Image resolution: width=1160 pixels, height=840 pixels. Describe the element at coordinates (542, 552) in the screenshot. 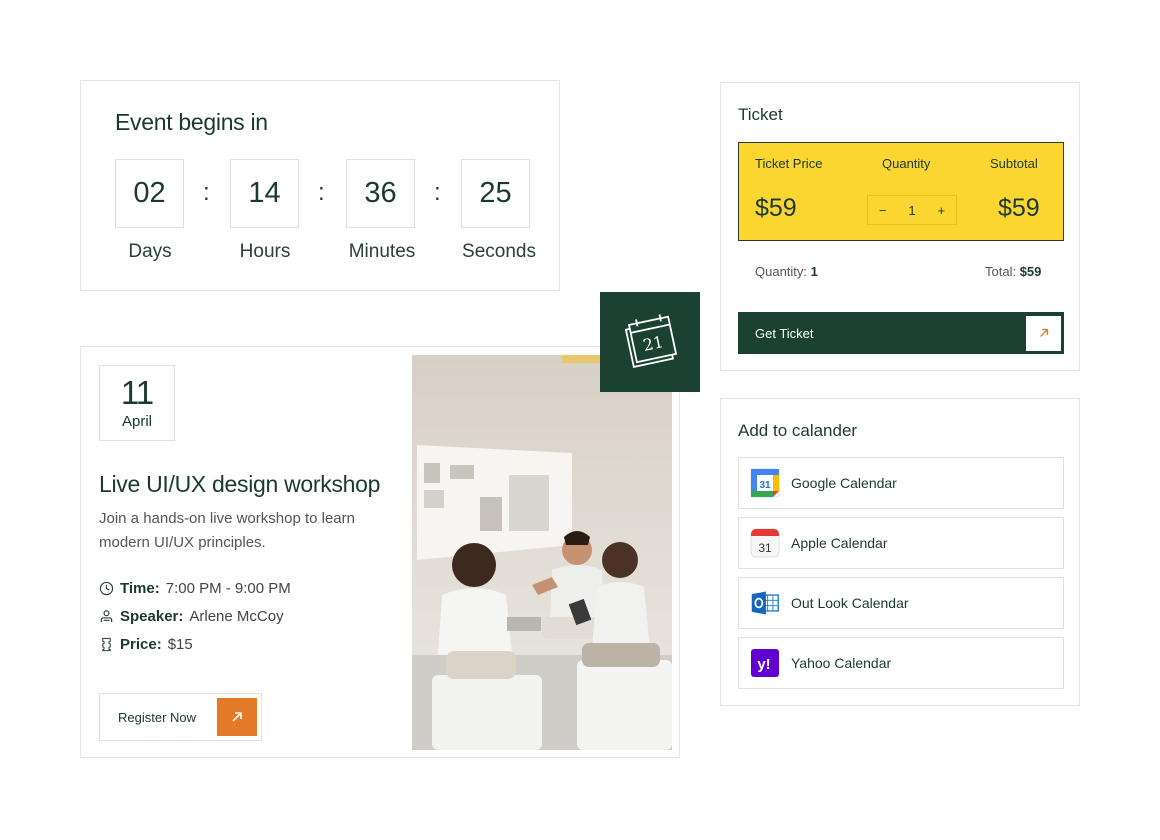

I see `workshop-photo` at that location.